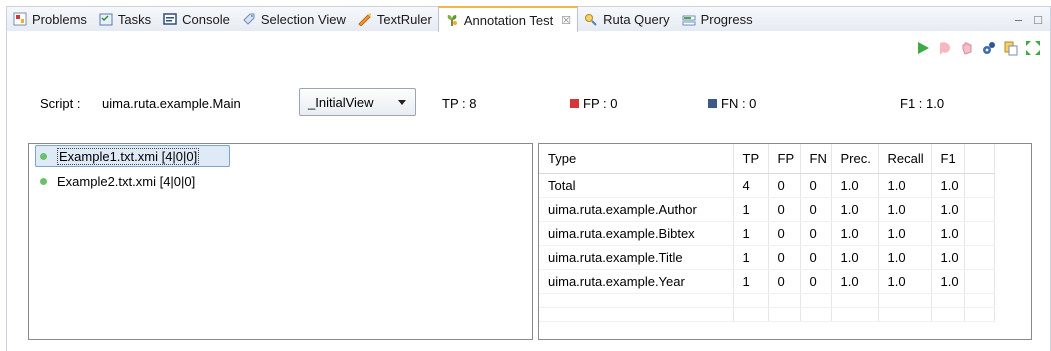  I want to click on fn-marker-icon, so click(712, 104).